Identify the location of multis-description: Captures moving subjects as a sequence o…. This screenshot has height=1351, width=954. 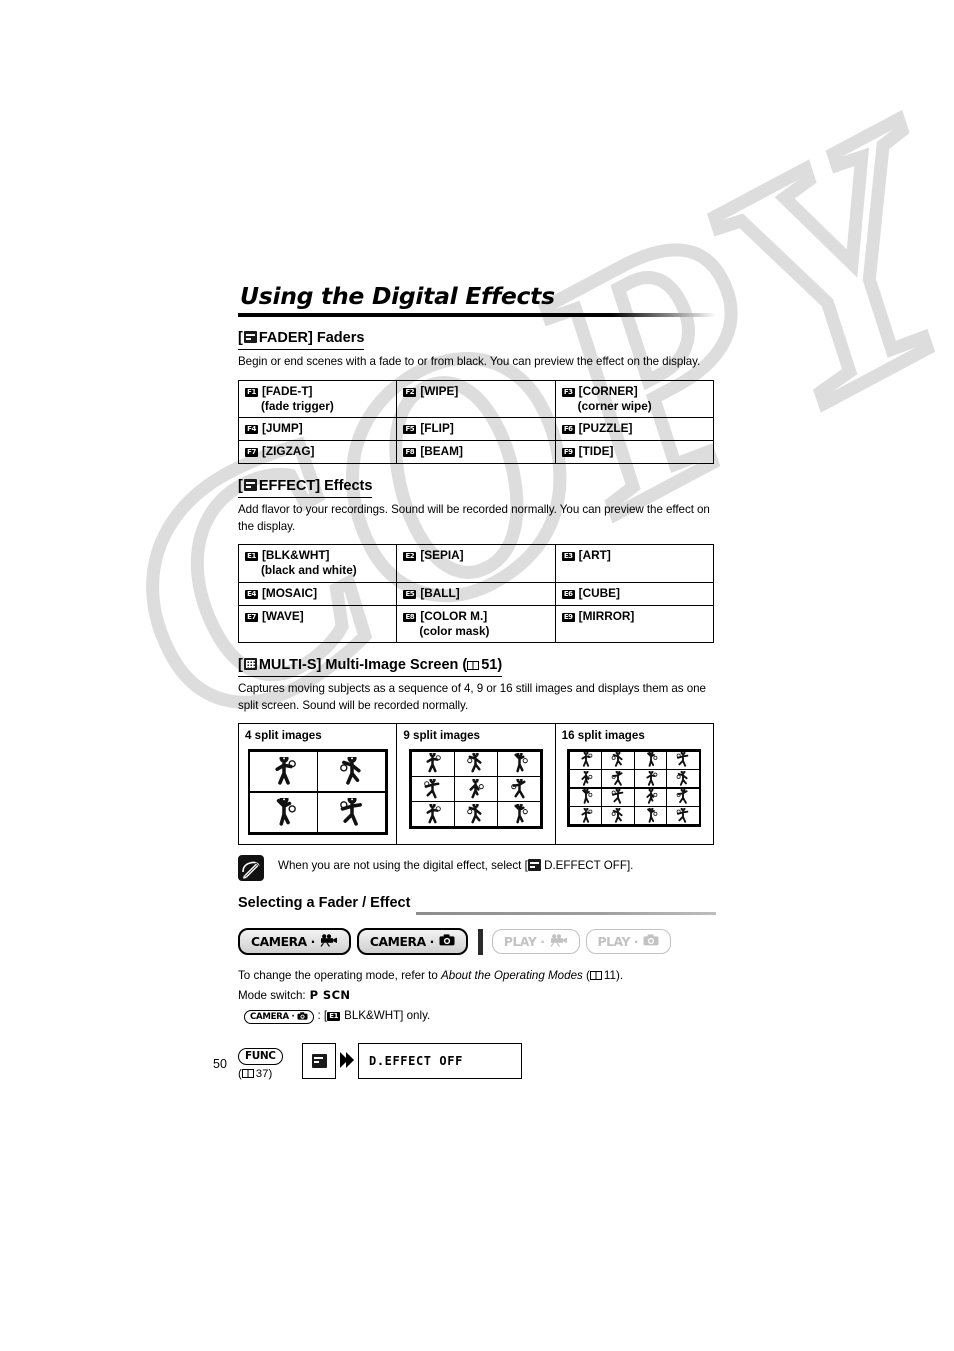
(472, 697).